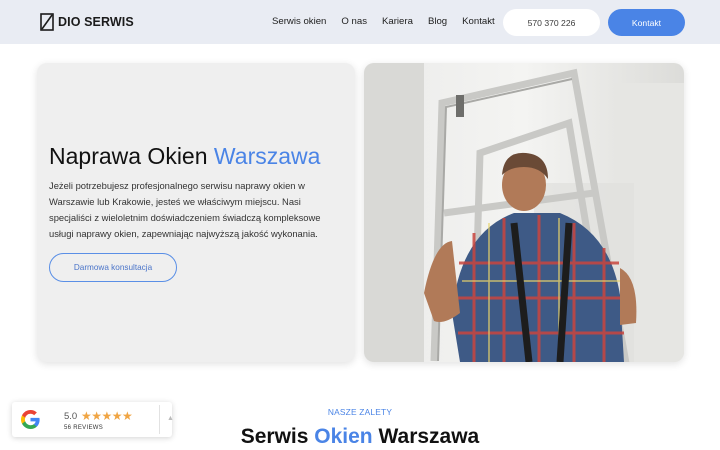 This screenshot has width=720, height=450. What do you see at coordinates (96, 22) in the screenshot?
I see `logo-text: DIO SERWIS` at bounding box center [96, 22].